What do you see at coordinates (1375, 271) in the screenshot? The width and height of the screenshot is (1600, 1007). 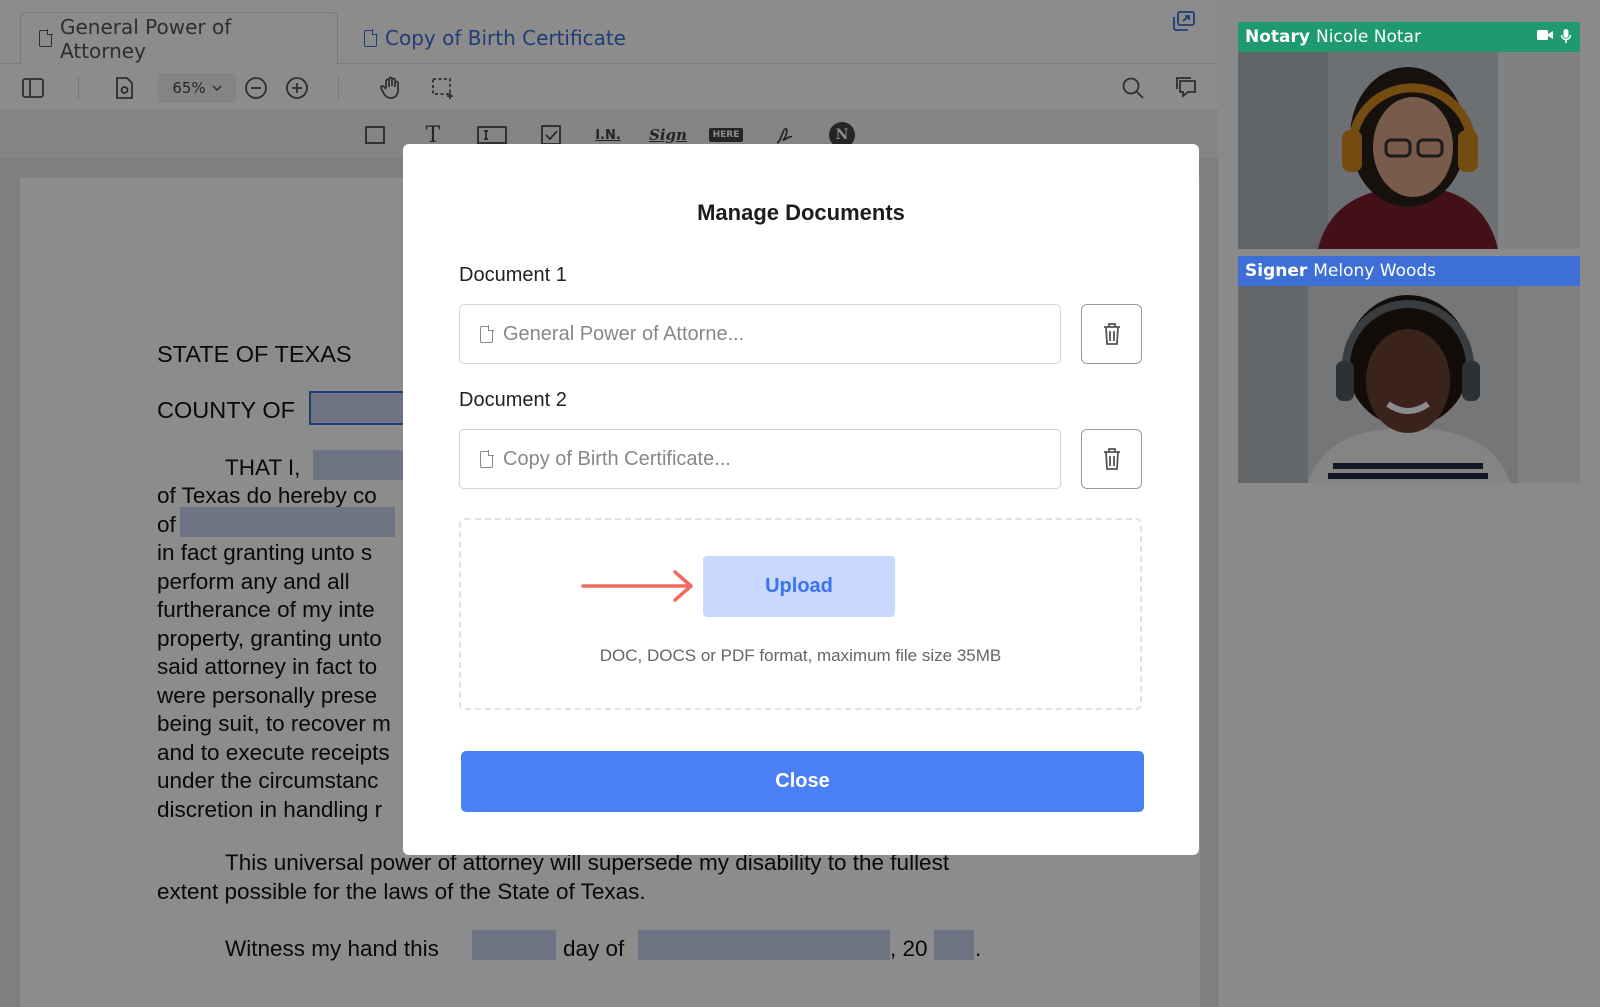 I see `participant-name: Melony Woods` at bounding box center [1375, 271].